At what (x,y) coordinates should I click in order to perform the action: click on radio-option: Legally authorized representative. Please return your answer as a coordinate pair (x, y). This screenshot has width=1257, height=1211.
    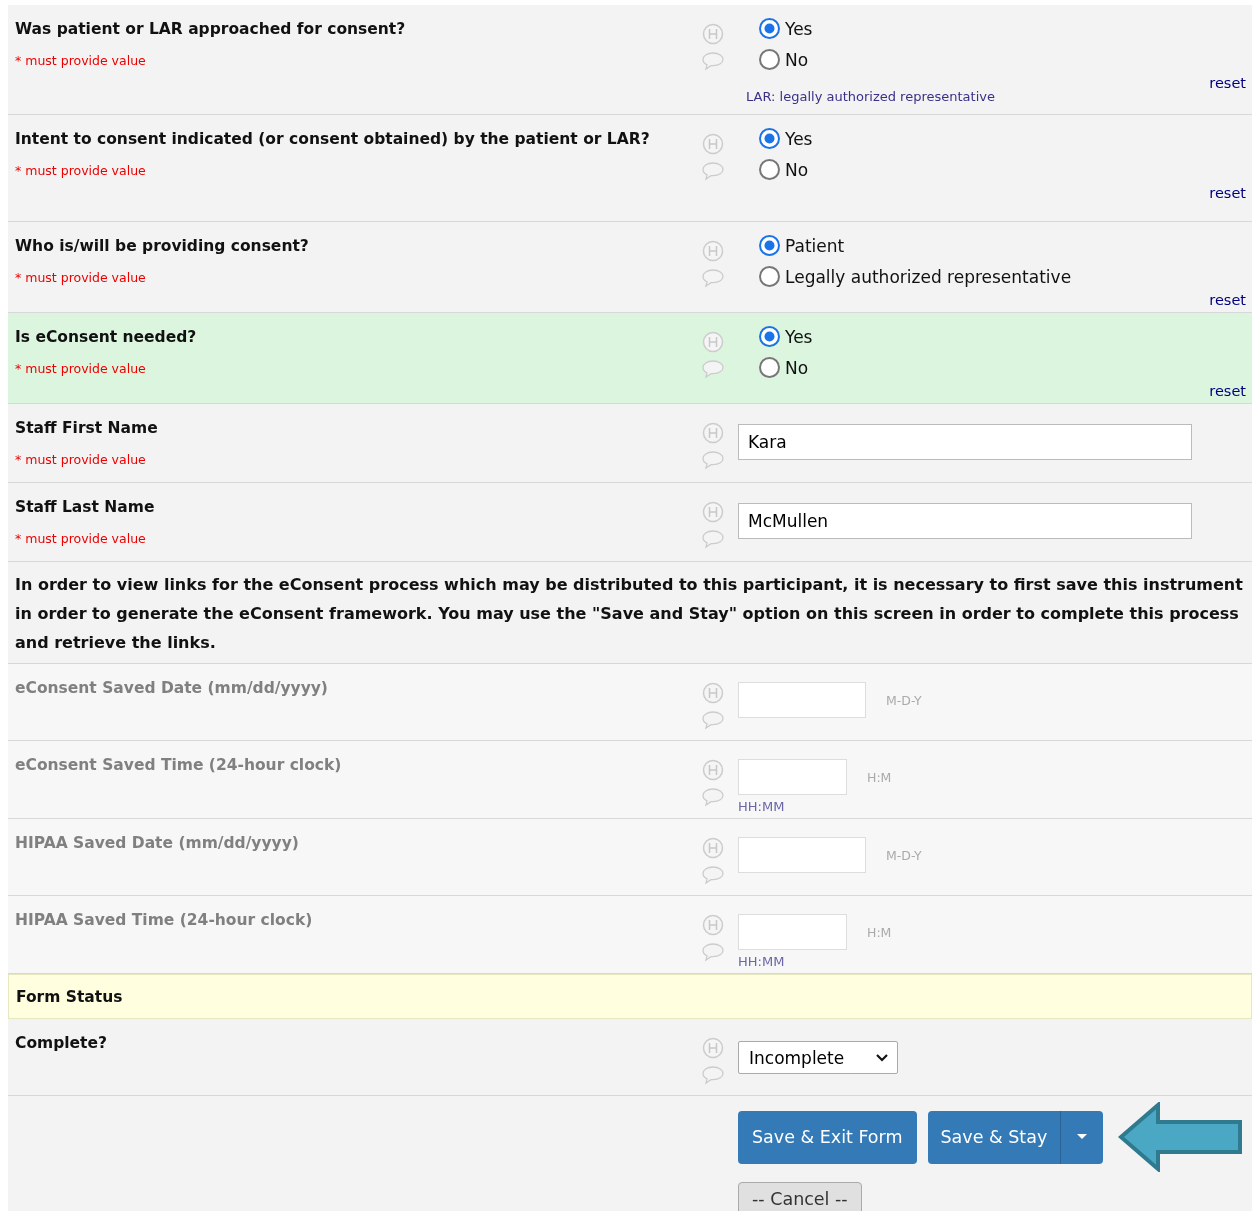
    Looking at the image, I should click on (1002, 276).